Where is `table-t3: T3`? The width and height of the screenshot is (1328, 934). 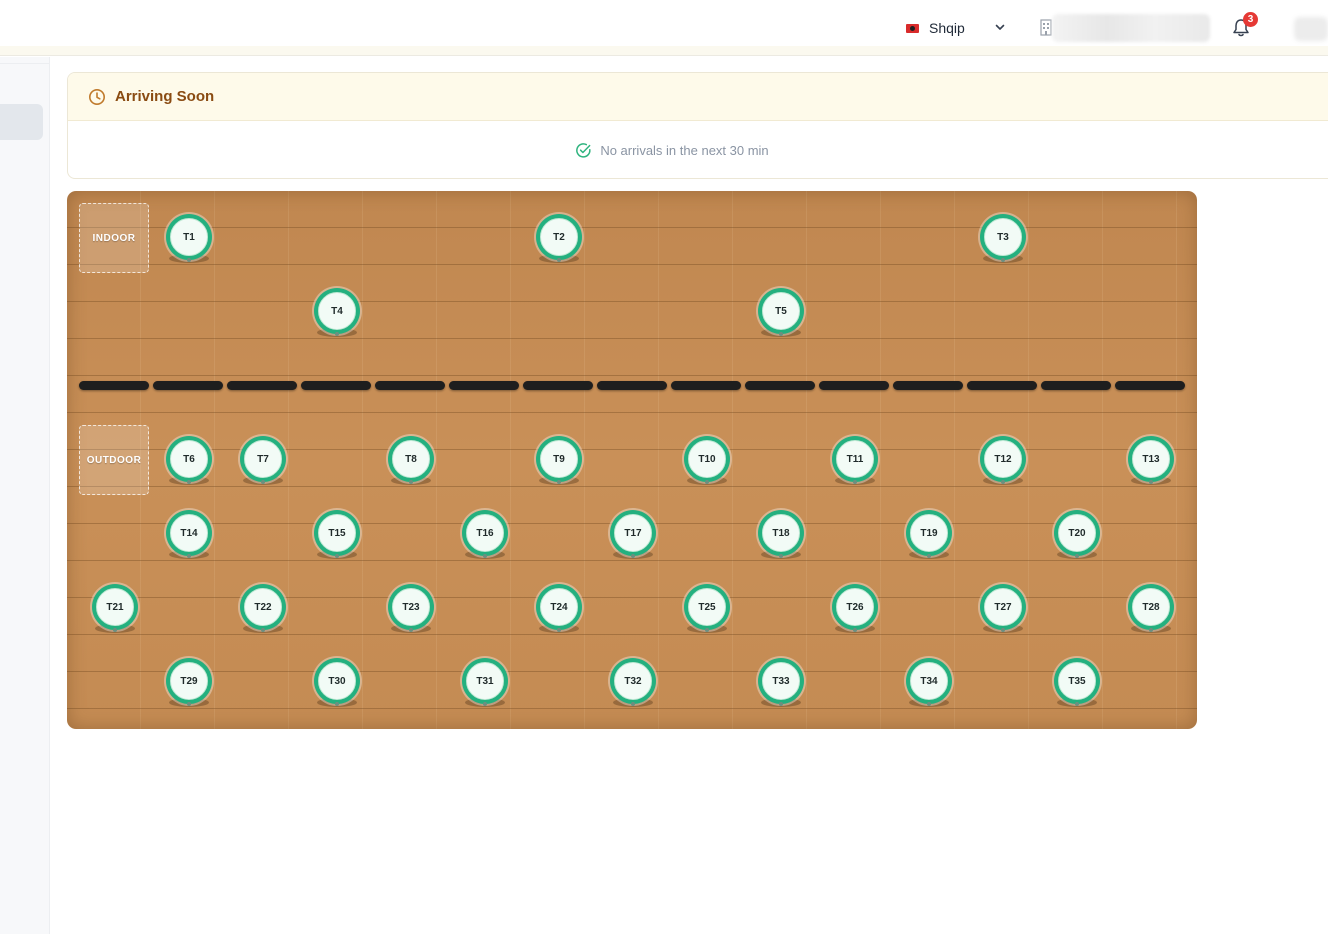
table-t3: T3 is located at coordinates (1003, 238).